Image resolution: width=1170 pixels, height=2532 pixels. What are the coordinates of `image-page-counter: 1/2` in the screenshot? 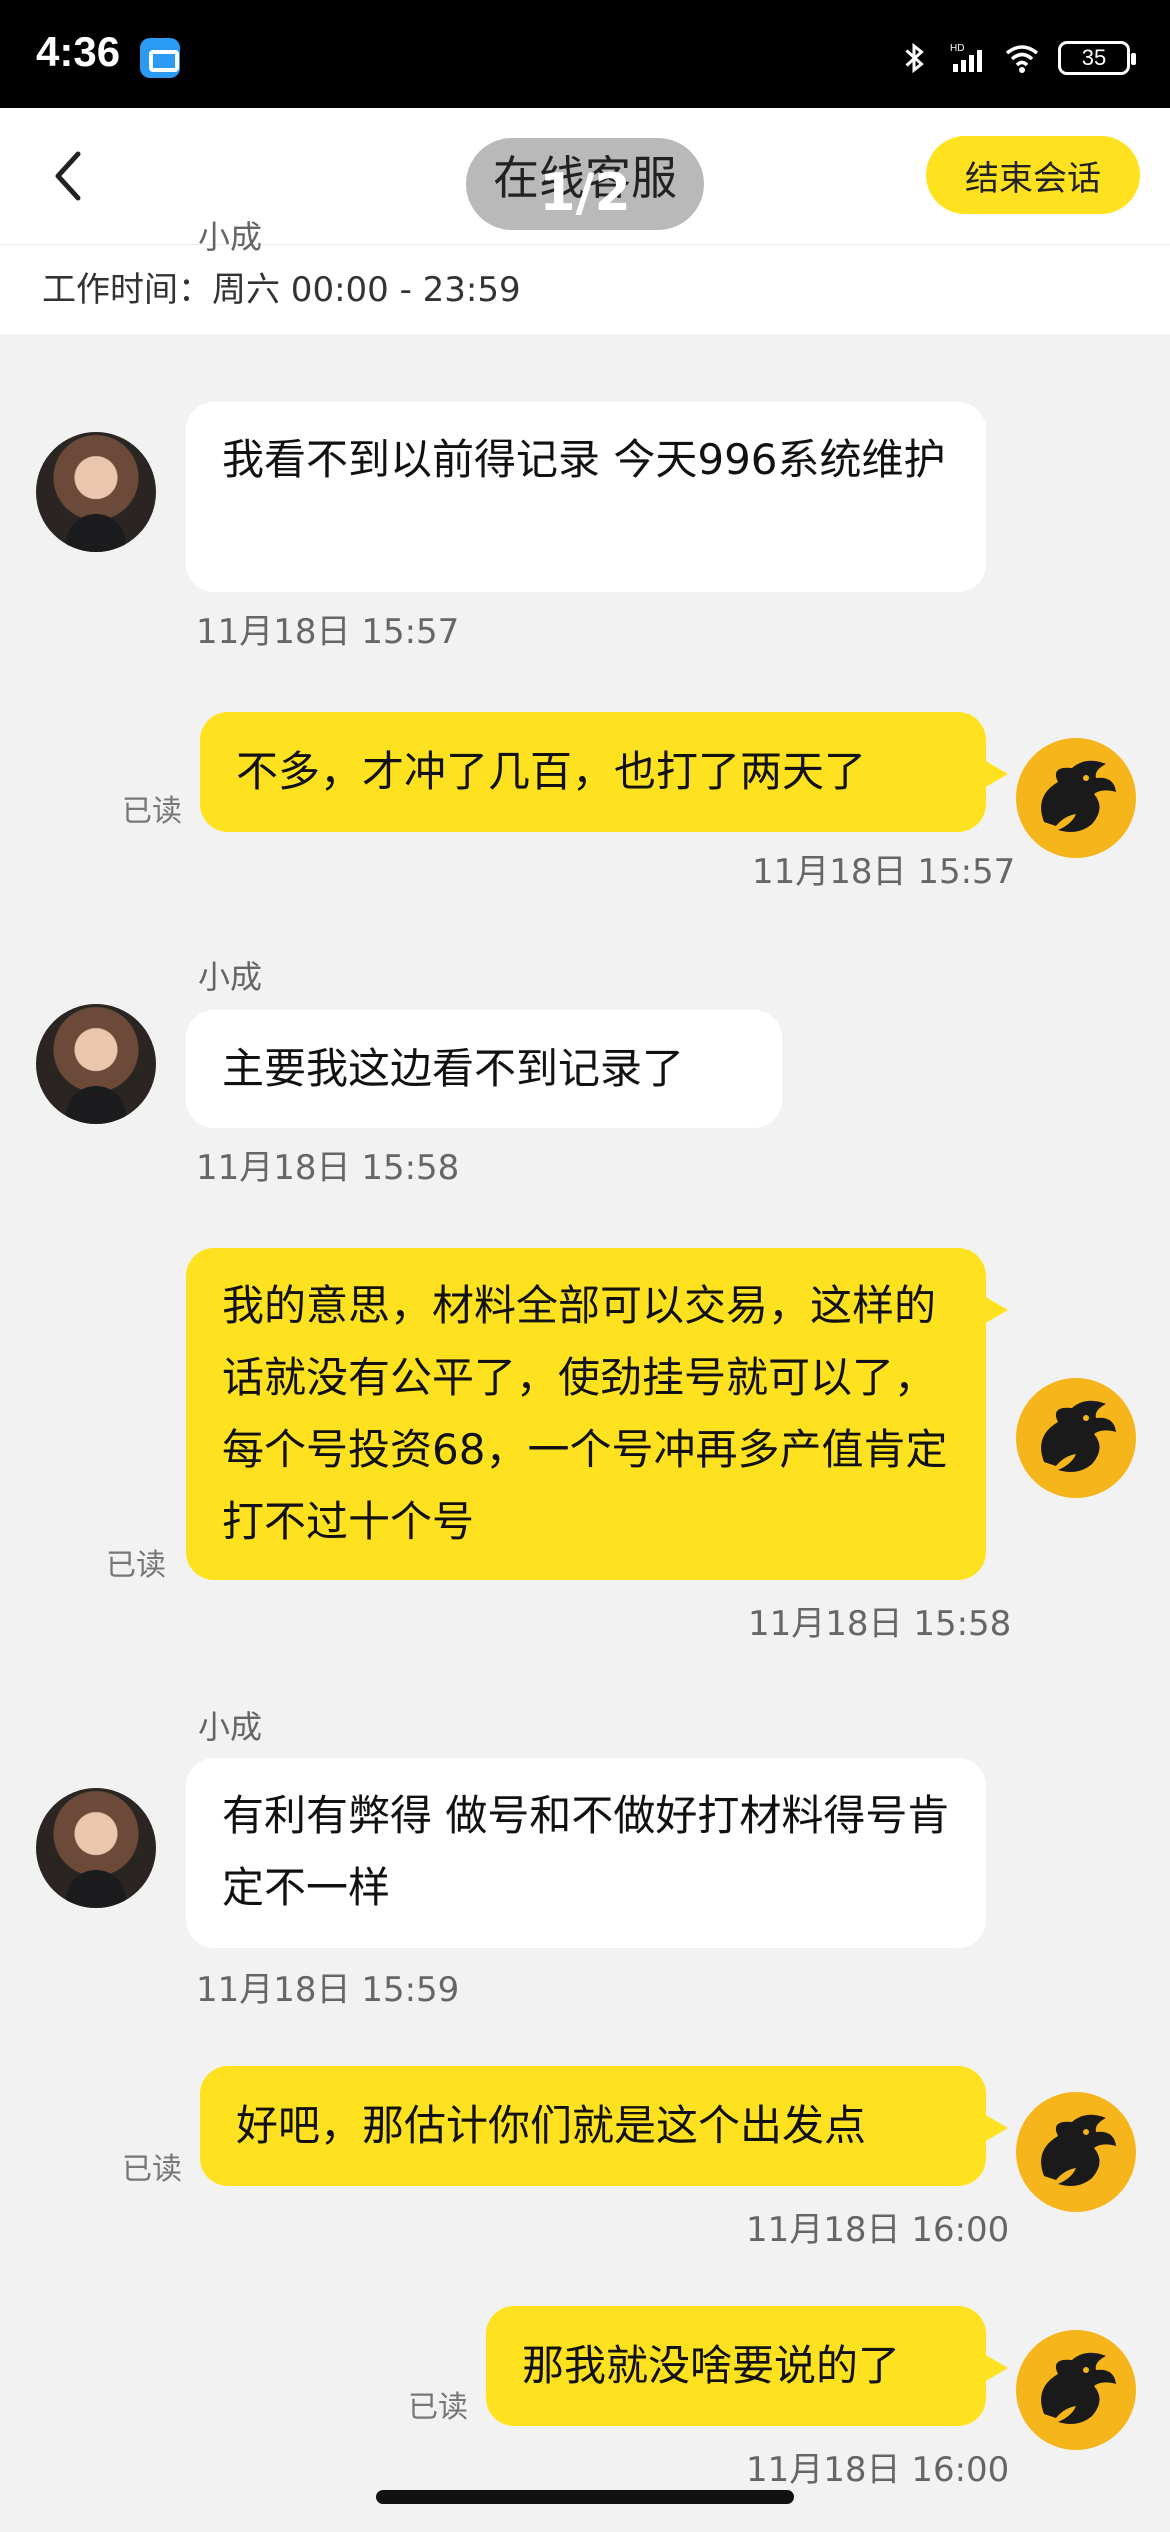 It's located at (585, 193).